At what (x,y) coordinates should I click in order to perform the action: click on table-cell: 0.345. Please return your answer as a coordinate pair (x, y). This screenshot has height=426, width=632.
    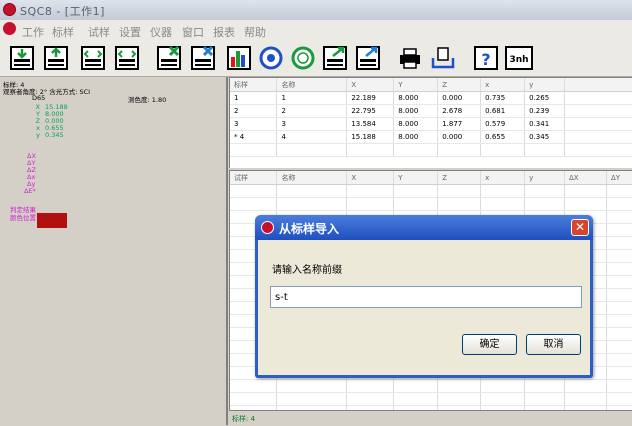
    Looking at the image, I should click on (545, 137).